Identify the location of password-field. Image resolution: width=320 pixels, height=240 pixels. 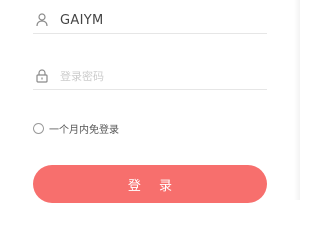
(150, 76).